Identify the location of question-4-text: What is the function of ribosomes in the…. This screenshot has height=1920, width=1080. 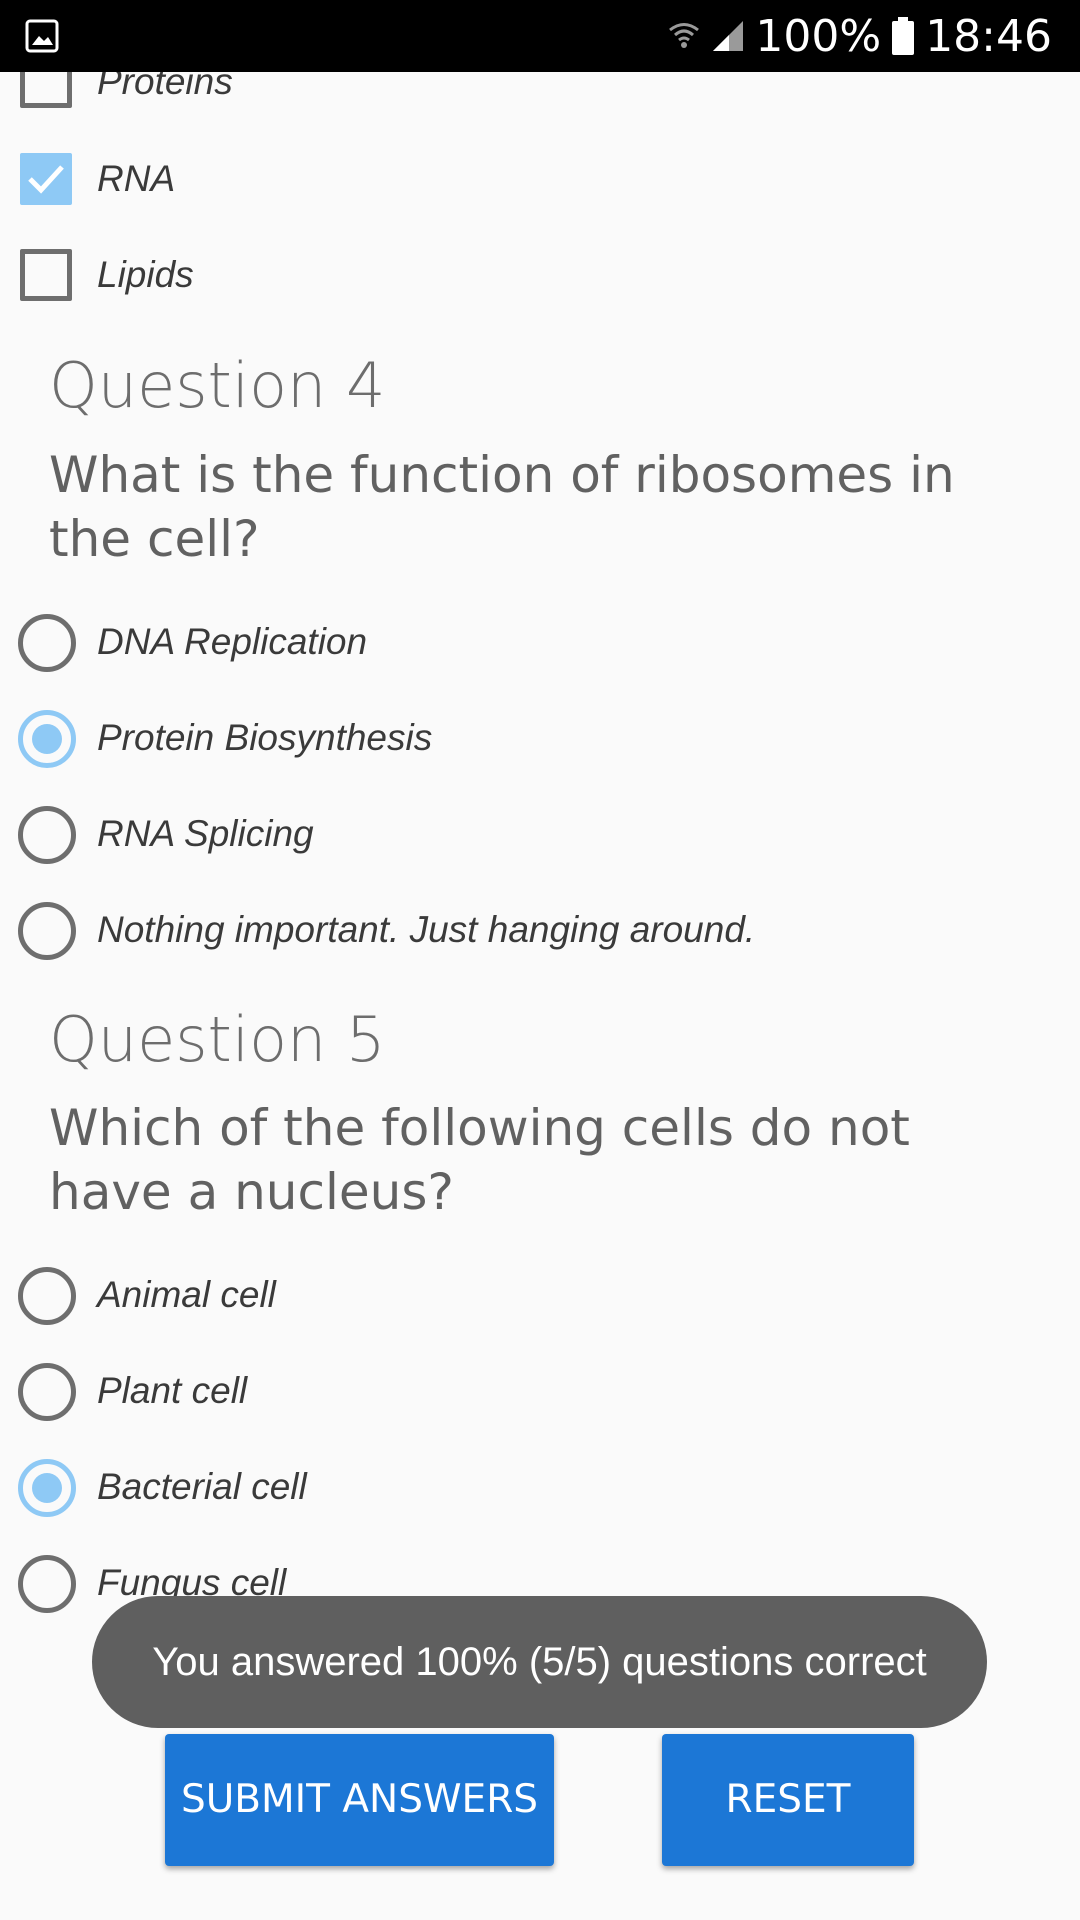
(502, 507).